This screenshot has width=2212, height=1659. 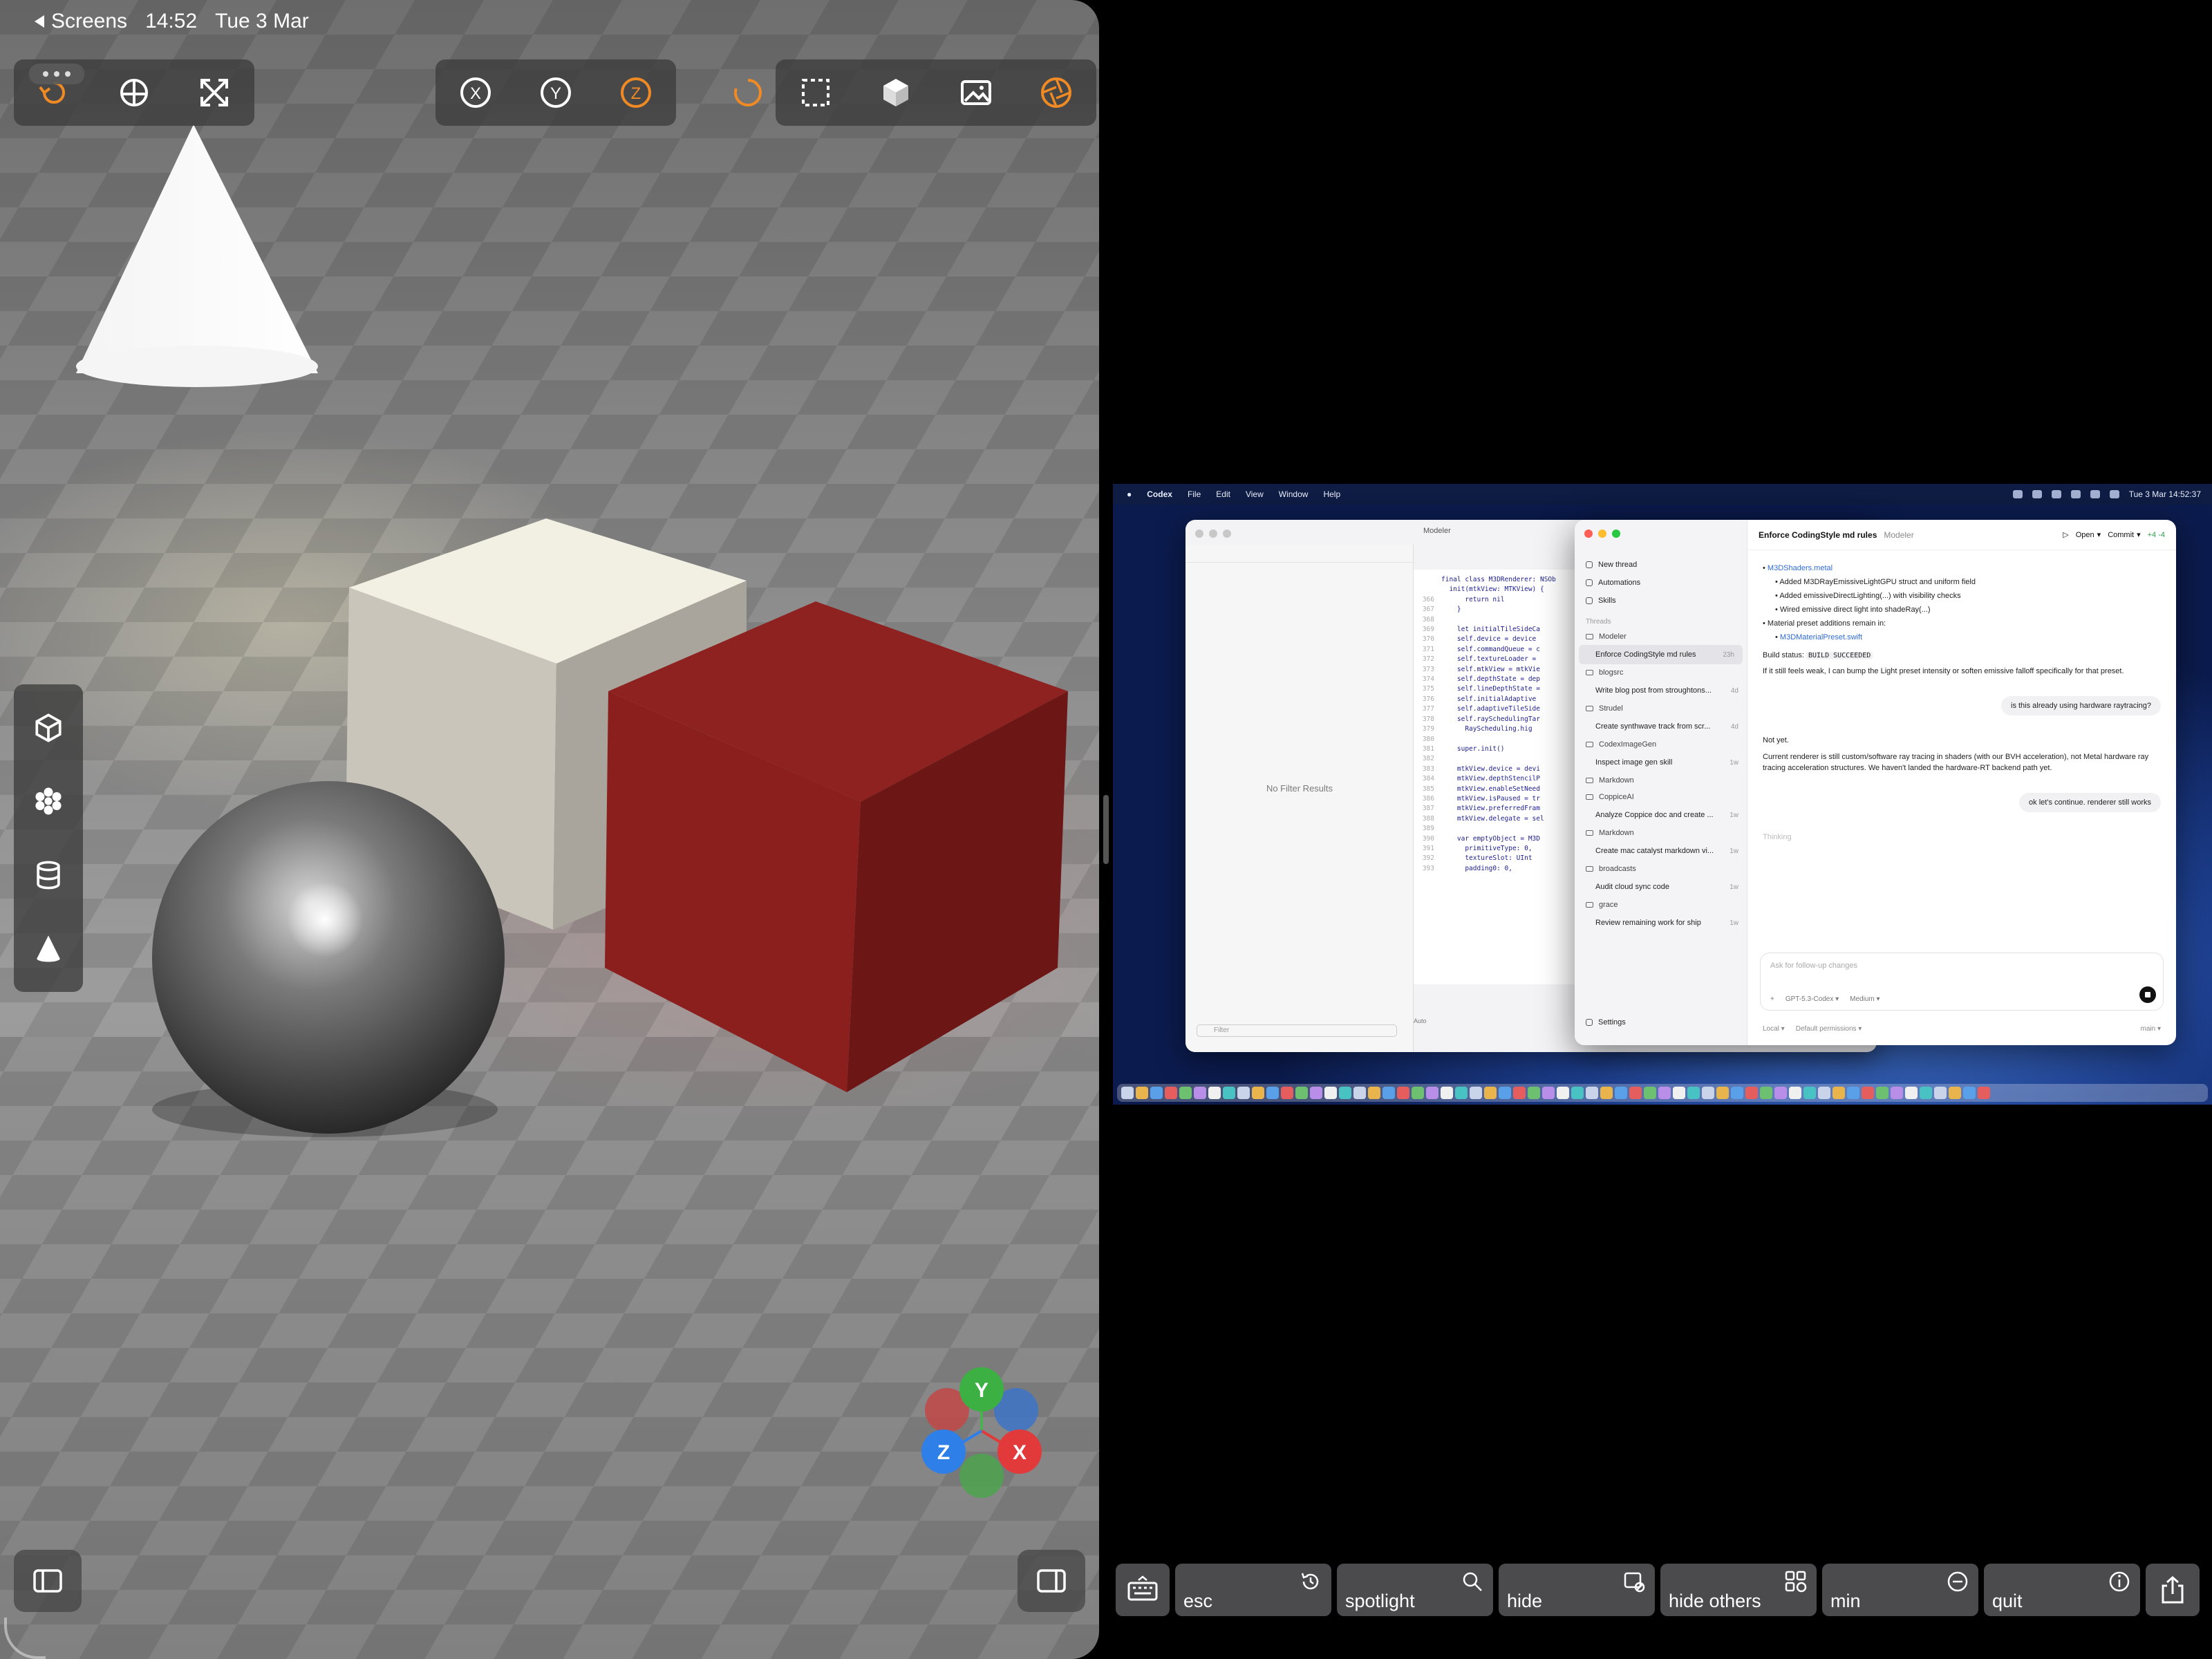 What do you see at coordinates (1502, 719) in the screenshot?
I see `code-line: 378 self.raySchedulingTar` at bounding box center [1502, 719].